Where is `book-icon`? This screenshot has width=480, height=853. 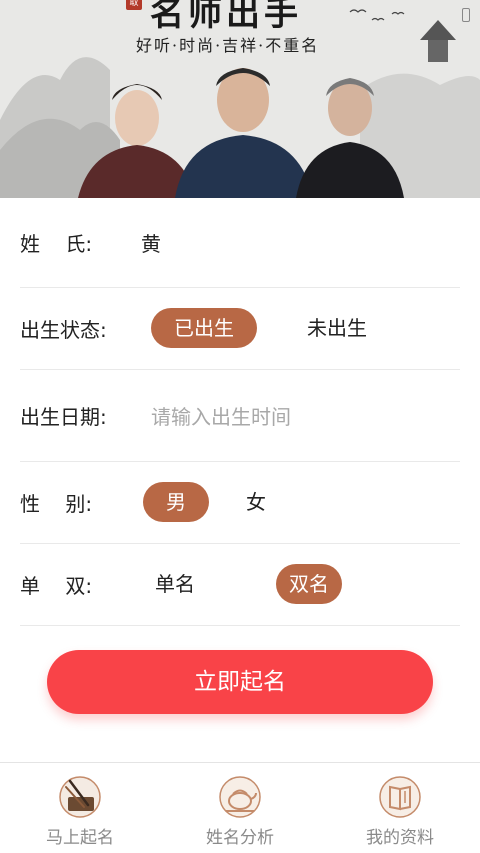 book-icon is located at coordinates (400, 797).